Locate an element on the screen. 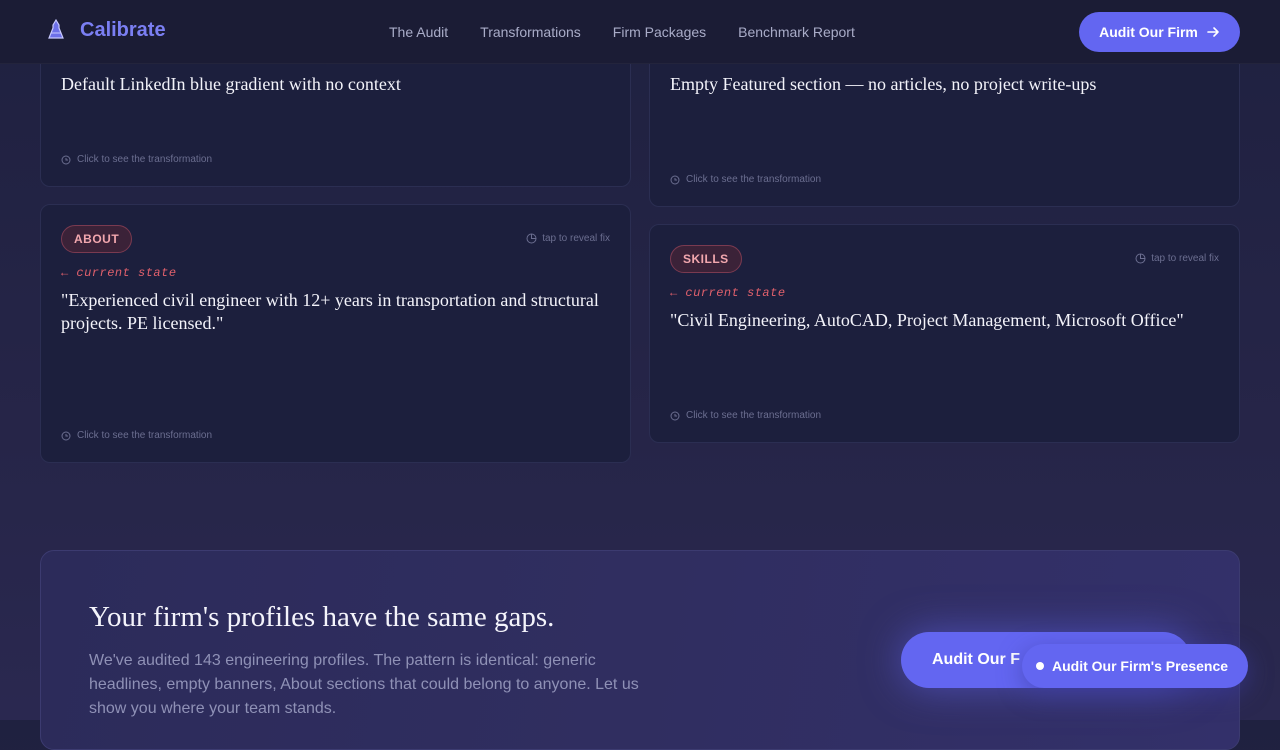 The height and width of the screenshot is (750, 1280). about-hint-label: Click to see the transformation is located at coordinates (145, 435).